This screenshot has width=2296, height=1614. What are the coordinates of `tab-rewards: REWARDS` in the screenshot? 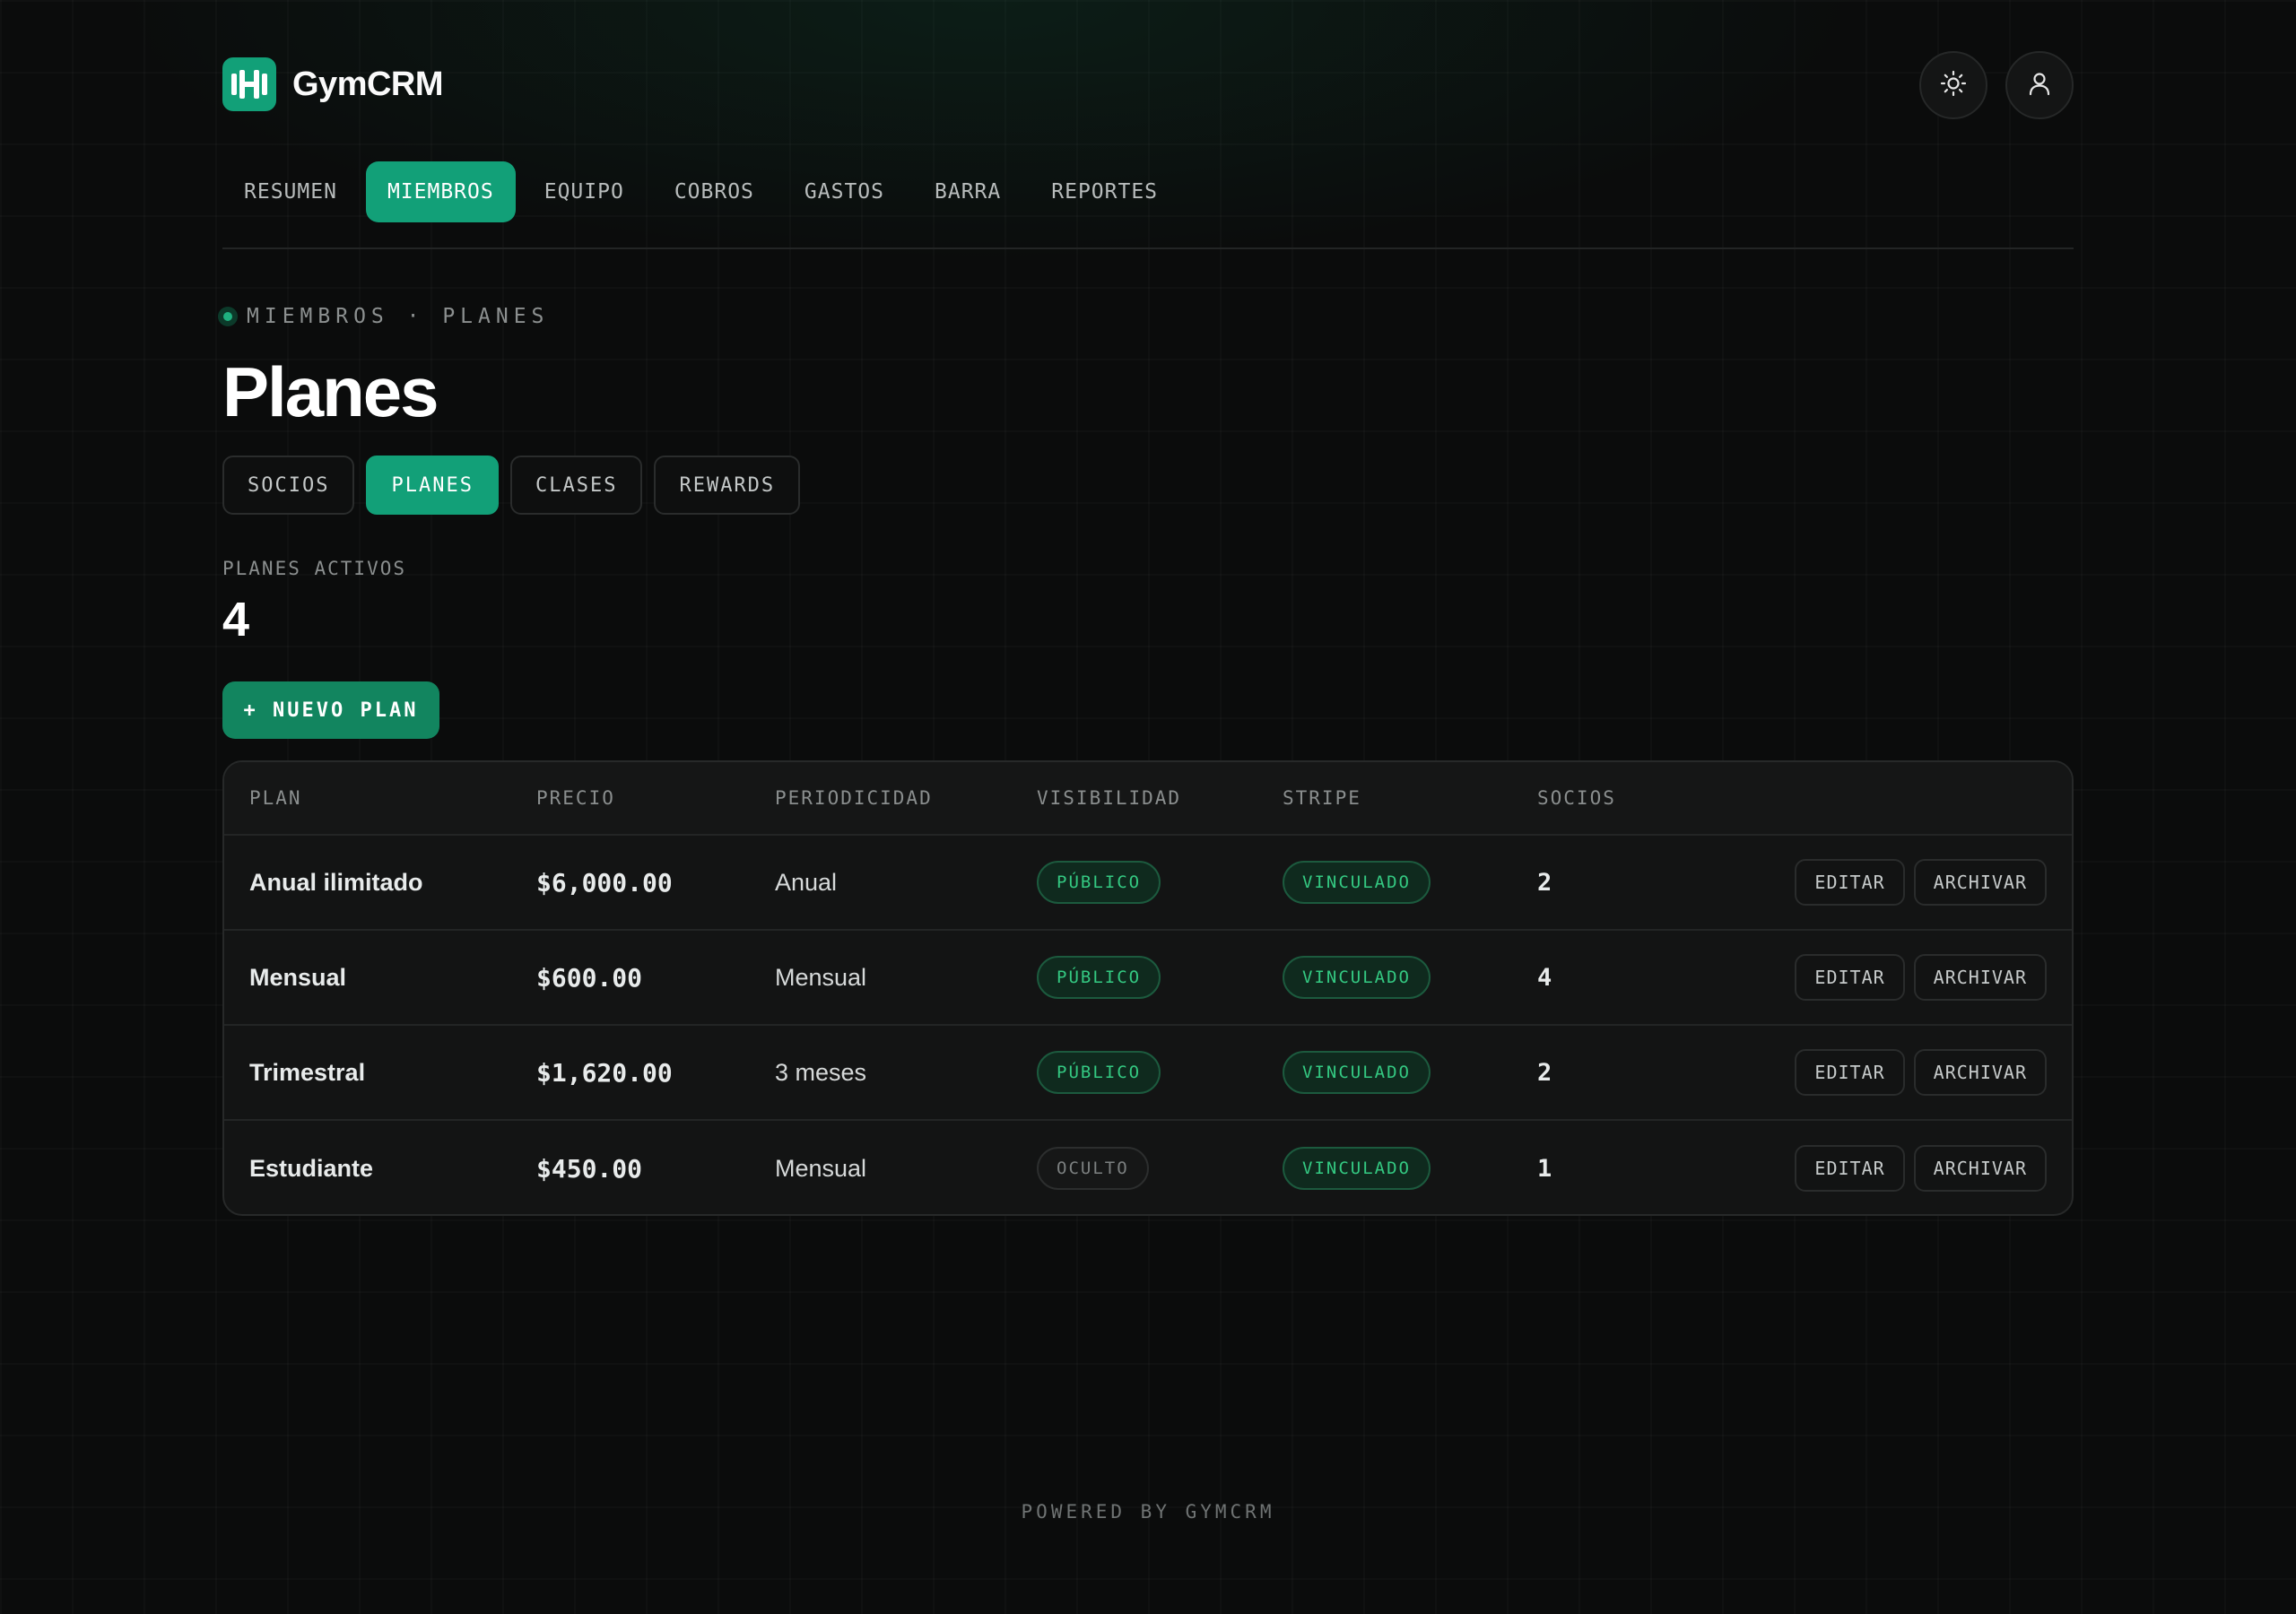 It's located at (727, 485).